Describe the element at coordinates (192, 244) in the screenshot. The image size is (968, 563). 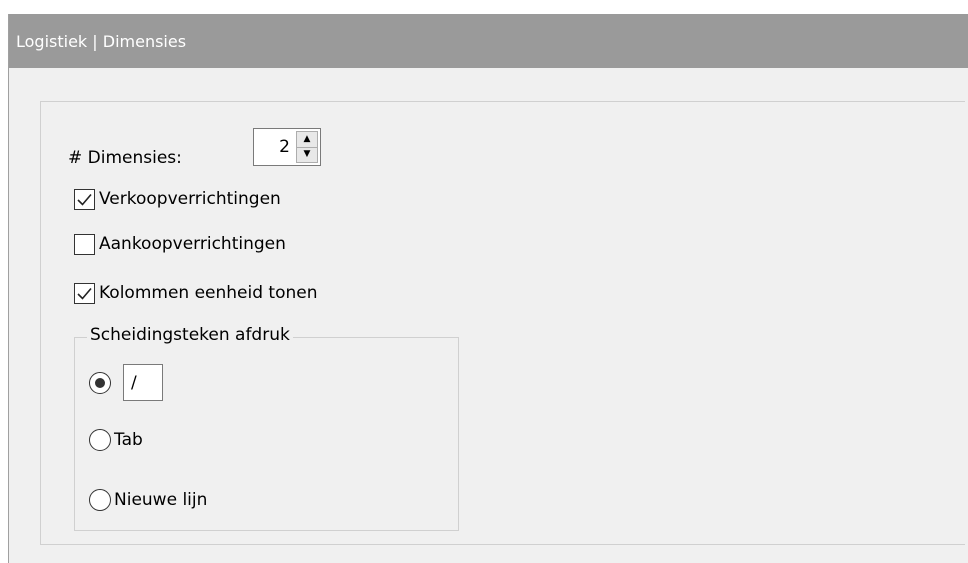
I see `checkbox-label: Aankoopverrichtingen` at that location.